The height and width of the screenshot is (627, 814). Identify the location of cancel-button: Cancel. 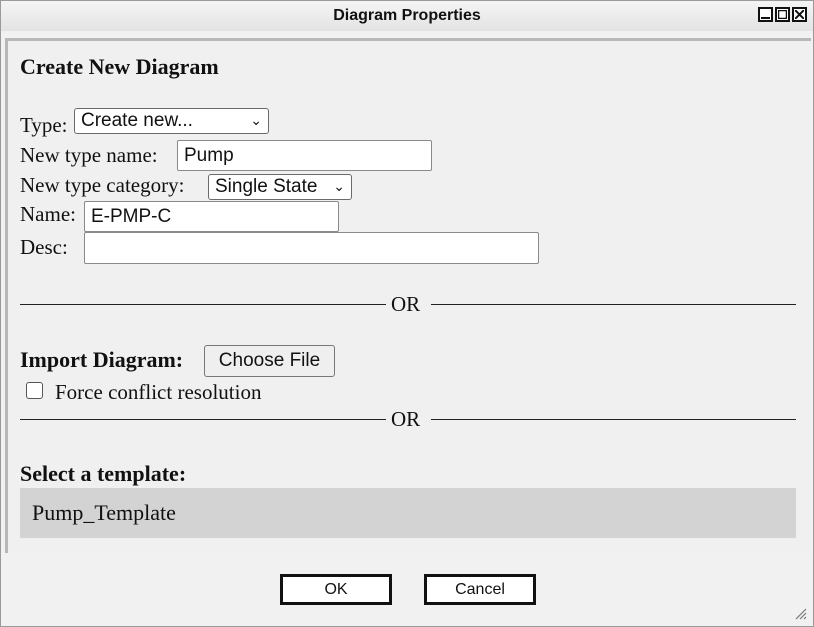
(480, 589).